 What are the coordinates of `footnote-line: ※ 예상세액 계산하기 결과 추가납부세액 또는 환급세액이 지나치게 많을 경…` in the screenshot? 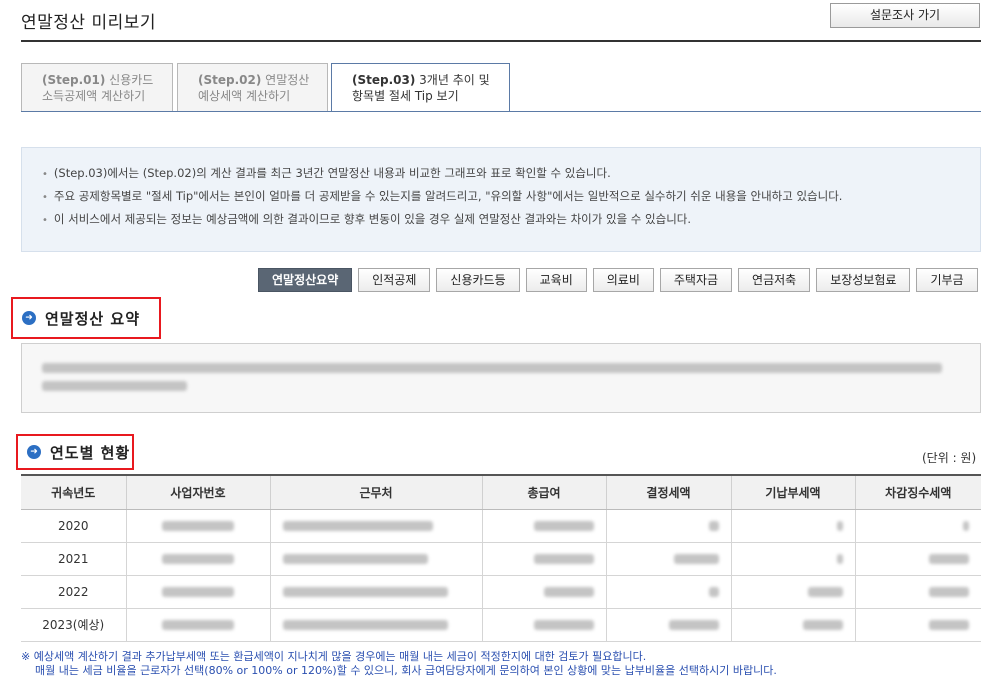 It's located at (334, 656).